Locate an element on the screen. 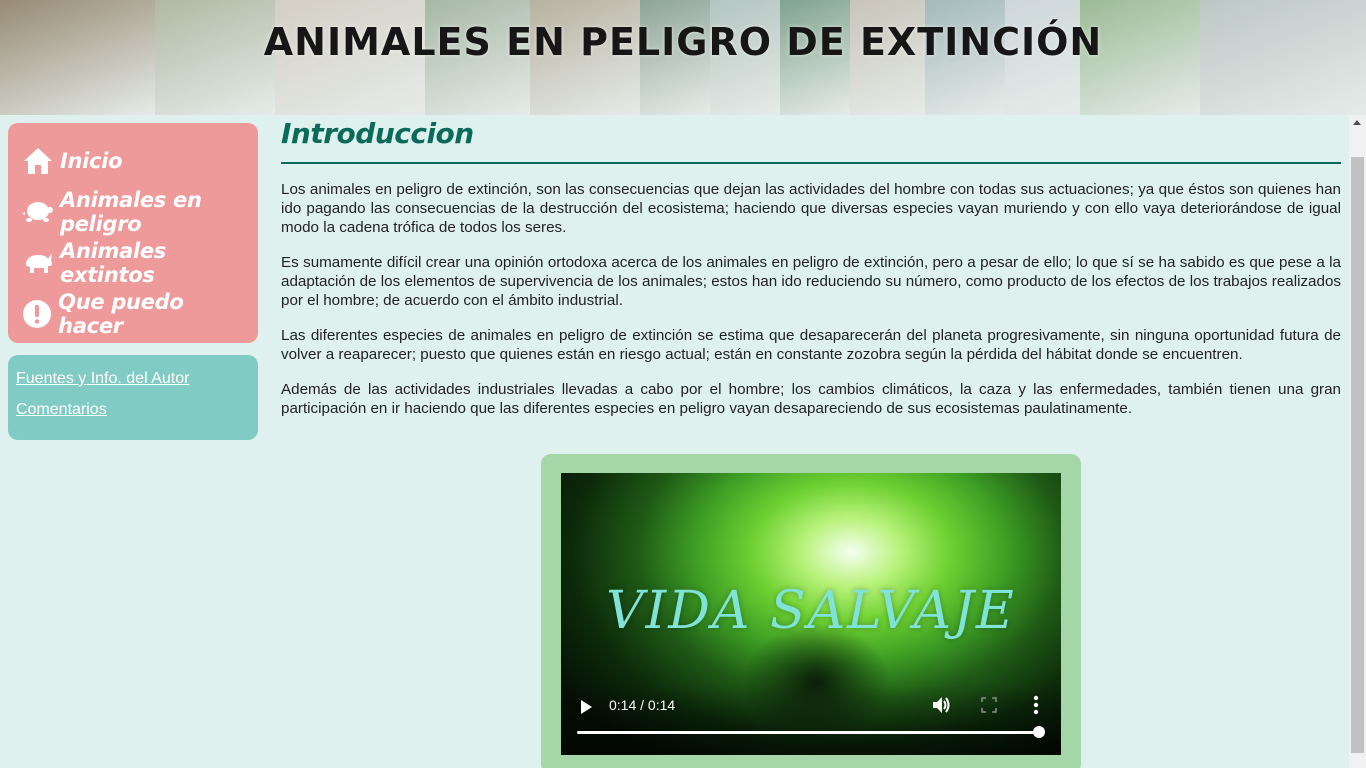 The image size is (1366, 768). more-options-icon is located at coordinates (1036, 705).